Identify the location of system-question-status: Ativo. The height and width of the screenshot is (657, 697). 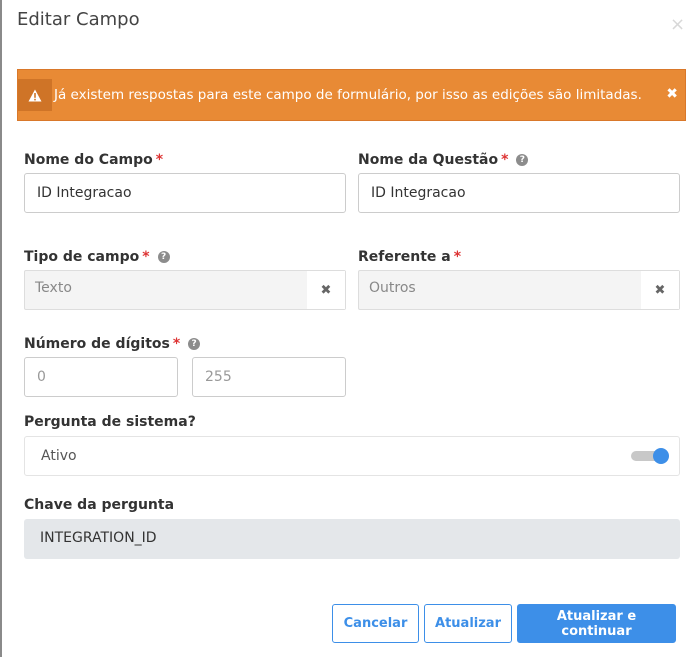
(59, 456).